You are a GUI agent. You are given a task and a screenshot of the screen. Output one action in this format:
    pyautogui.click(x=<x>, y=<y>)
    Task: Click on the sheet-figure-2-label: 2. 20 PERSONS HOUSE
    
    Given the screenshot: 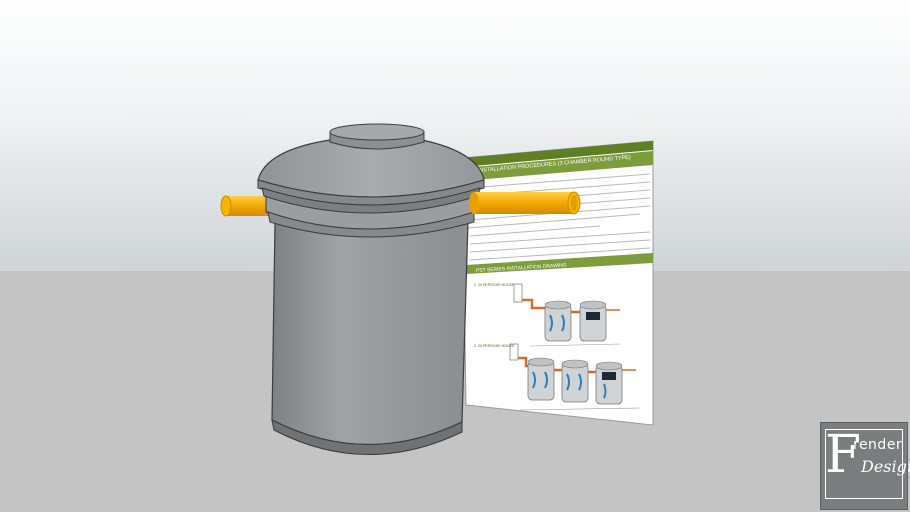 What is the action you would take?
    pyautogui.click(x=494, y=346)
    